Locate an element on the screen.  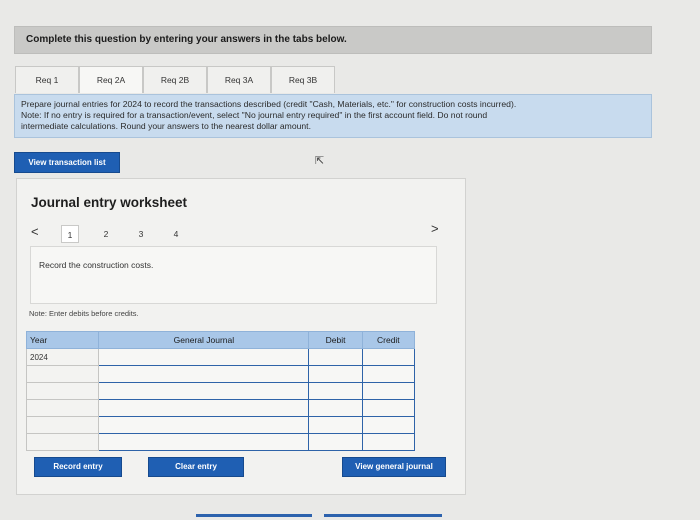
col-debit: Debit is located at coordinates (335, 340).